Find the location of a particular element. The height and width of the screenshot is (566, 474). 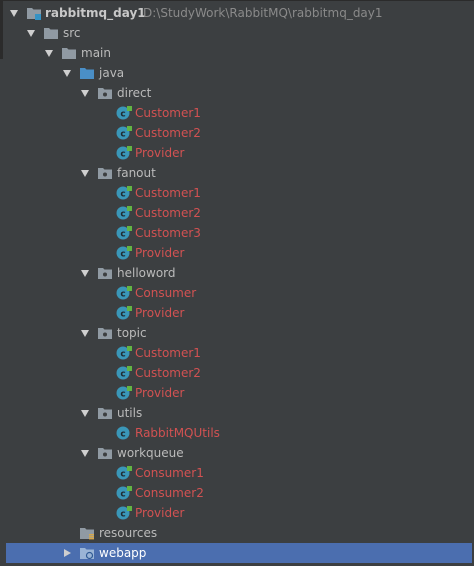

class-label: Consumer2 is located at coordinates (169, 493).